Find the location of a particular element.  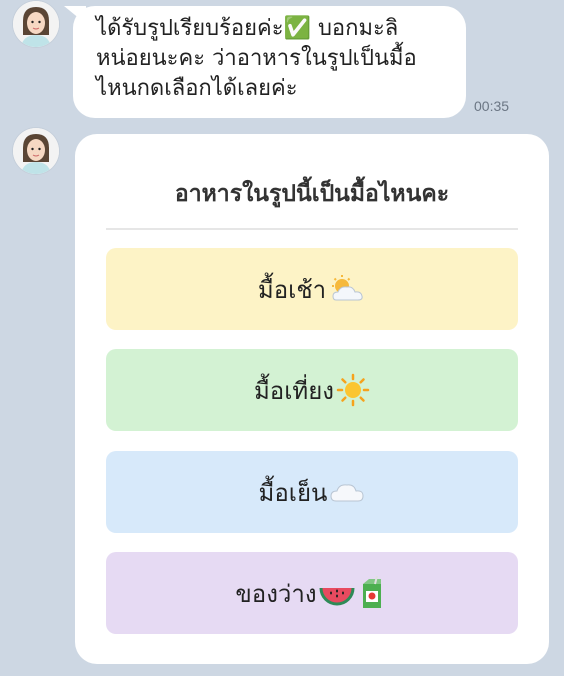

option-breakfast-button: มื้อเช้า is located at coordinates (312, 289).